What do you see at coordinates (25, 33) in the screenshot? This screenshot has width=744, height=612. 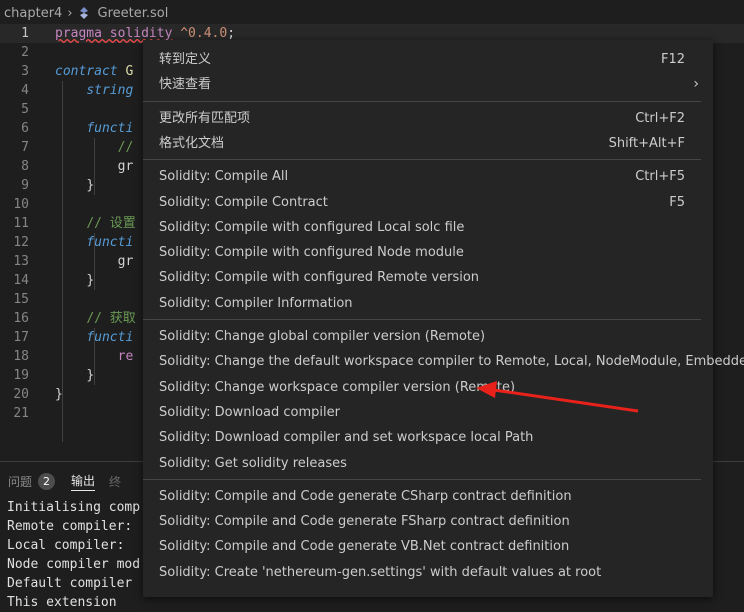 I see `line-number: 1` at bounding box center [25, 33].